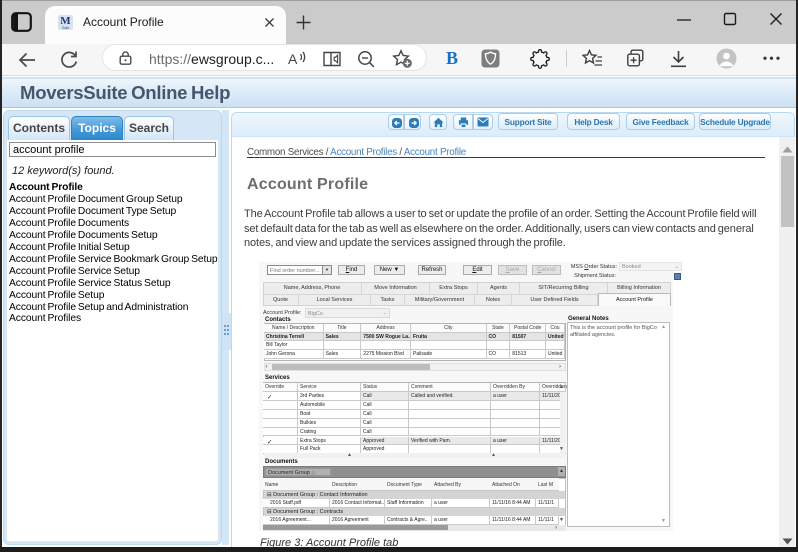 The image size is (798, 552). I want to click on svg-text: A, so click(293, 59).